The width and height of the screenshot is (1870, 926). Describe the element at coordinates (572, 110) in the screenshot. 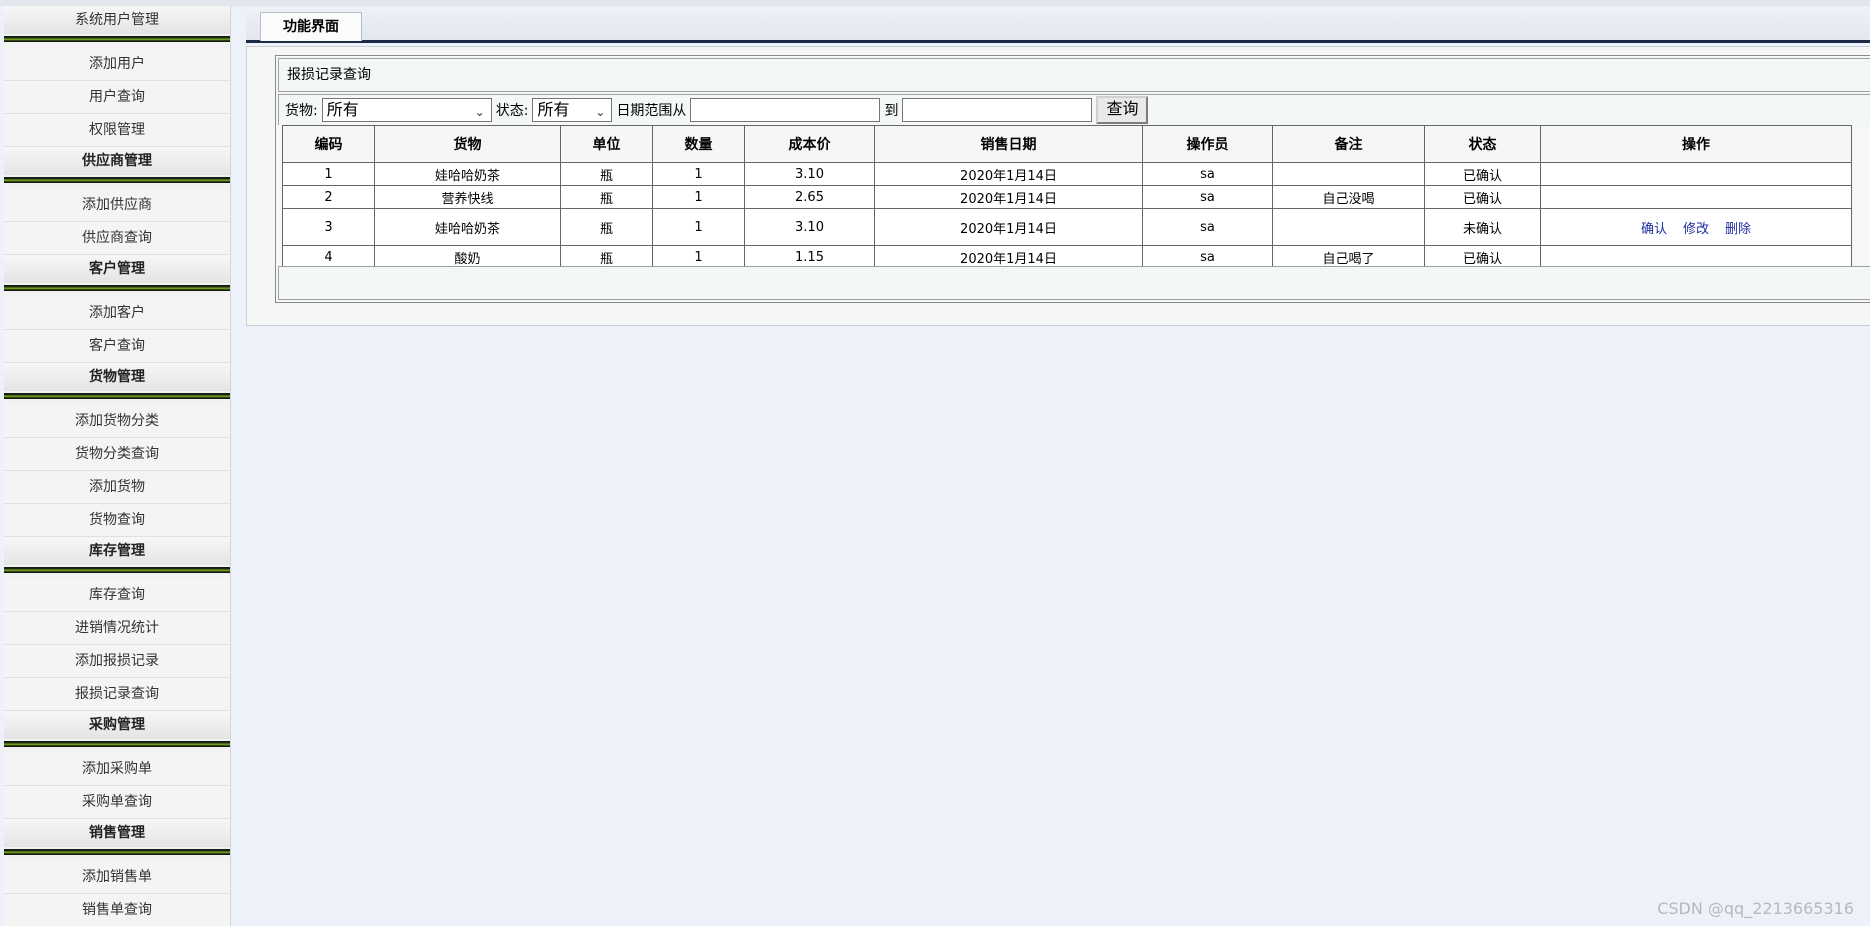

I see `status-select: 所有 ⌄` at that location.